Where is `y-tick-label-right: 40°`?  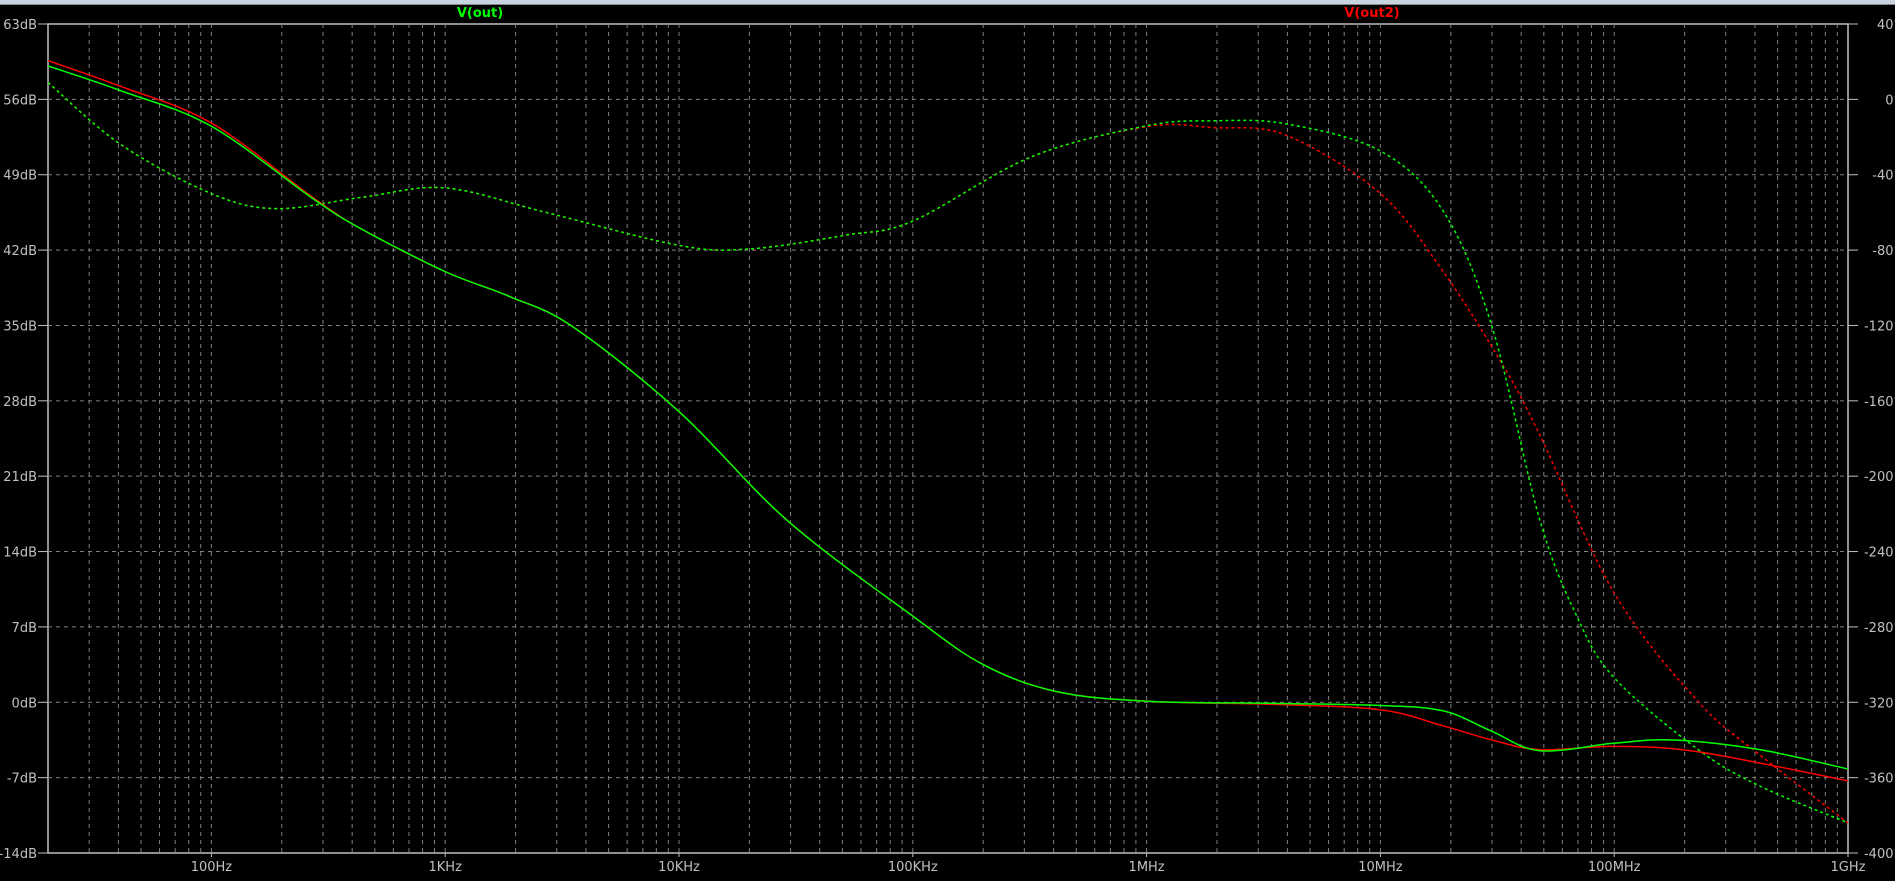 y-tick-label-right: 40° is located at coordinates (1886, 25).